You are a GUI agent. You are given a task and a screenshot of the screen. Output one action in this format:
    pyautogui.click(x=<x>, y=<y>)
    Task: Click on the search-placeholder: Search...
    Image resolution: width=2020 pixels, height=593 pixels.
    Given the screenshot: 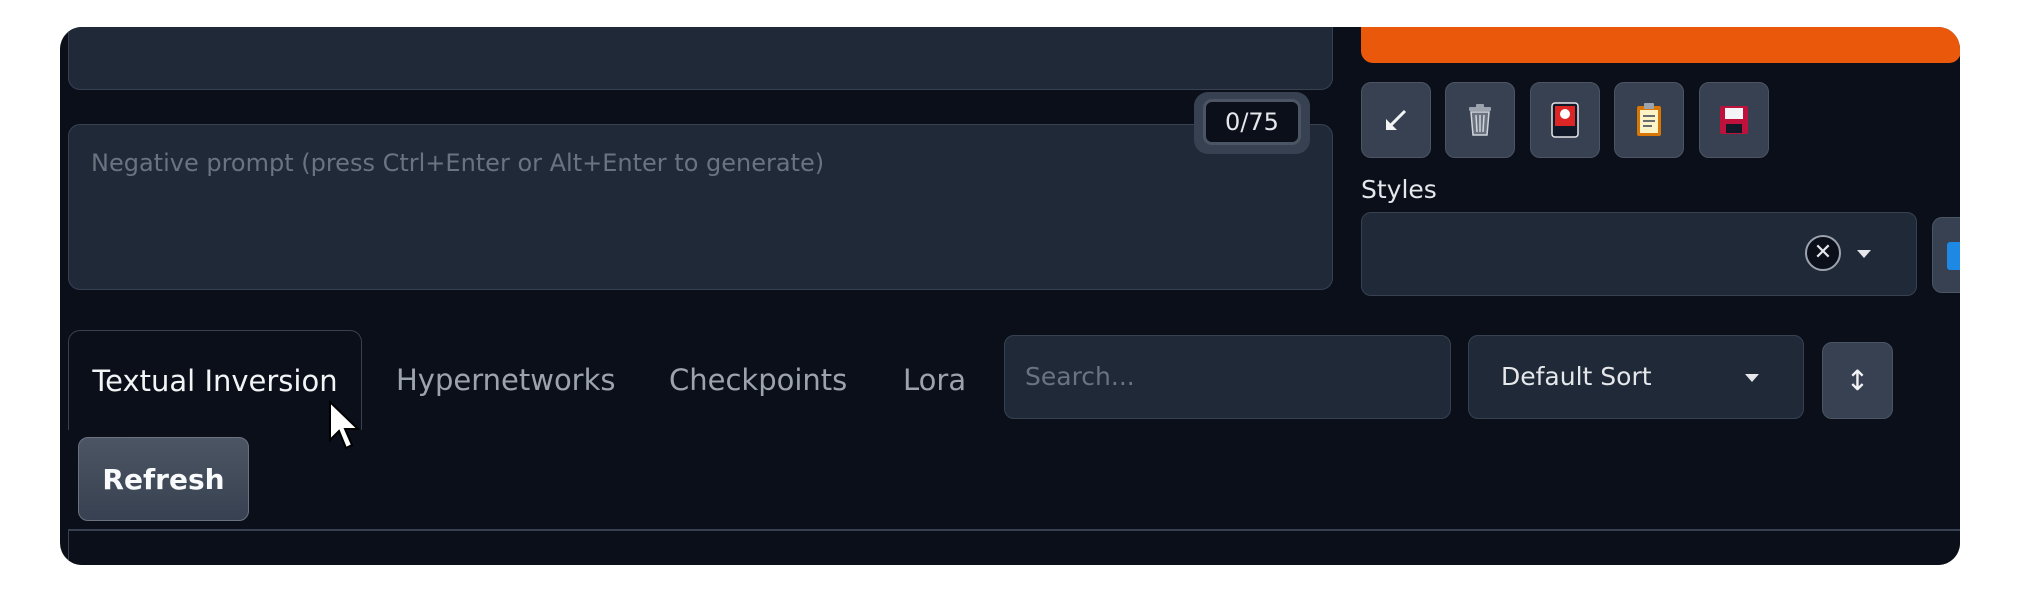 What is the action you would take?
    pyautogui.click(x=1080, y=376)
    